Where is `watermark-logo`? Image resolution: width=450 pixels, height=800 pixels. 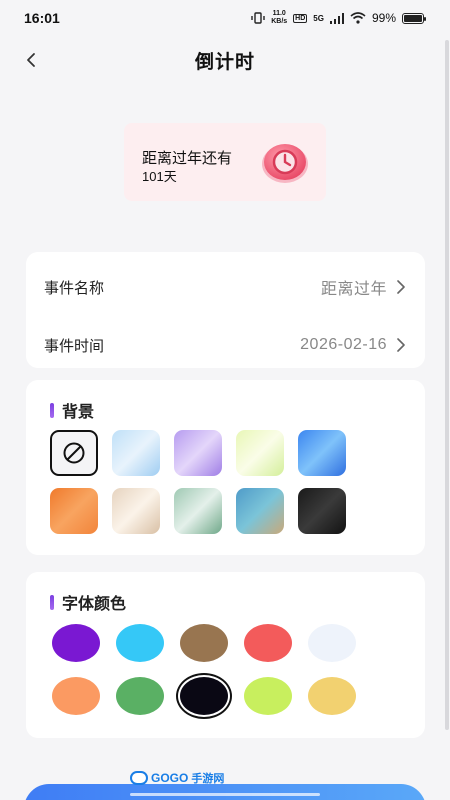 watermark-logo is located at coordinates (139, 778).